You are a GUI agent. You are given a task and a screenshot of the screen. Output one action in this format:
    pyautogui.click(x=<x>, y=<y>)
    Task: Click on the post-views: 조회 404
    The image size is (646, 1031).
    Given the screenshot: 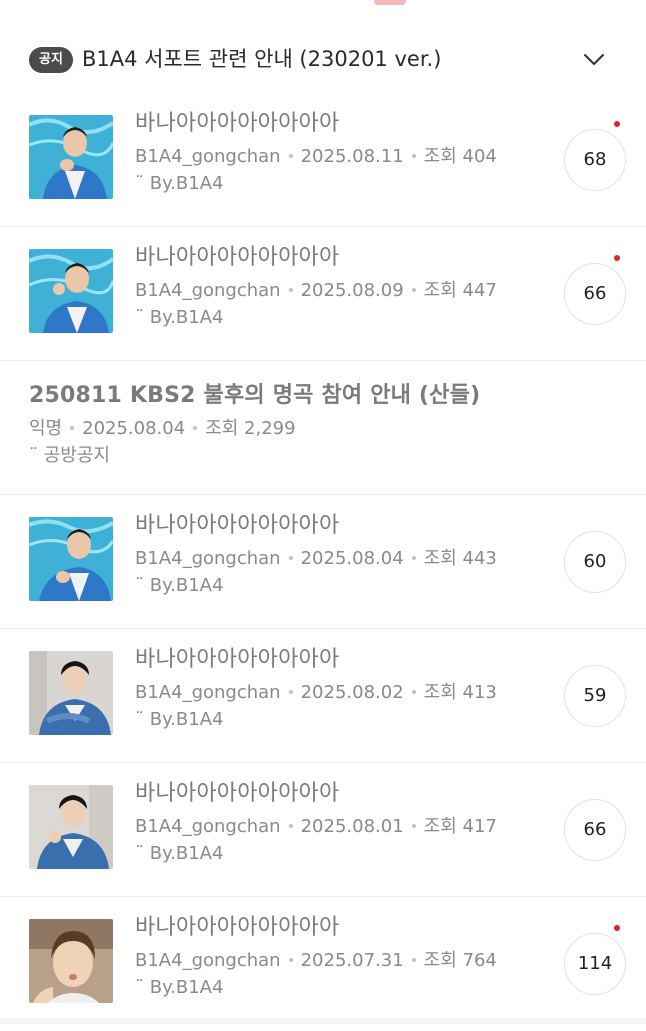 What is the action you would take?
    pyautogui.click(x=460, y=156)
    